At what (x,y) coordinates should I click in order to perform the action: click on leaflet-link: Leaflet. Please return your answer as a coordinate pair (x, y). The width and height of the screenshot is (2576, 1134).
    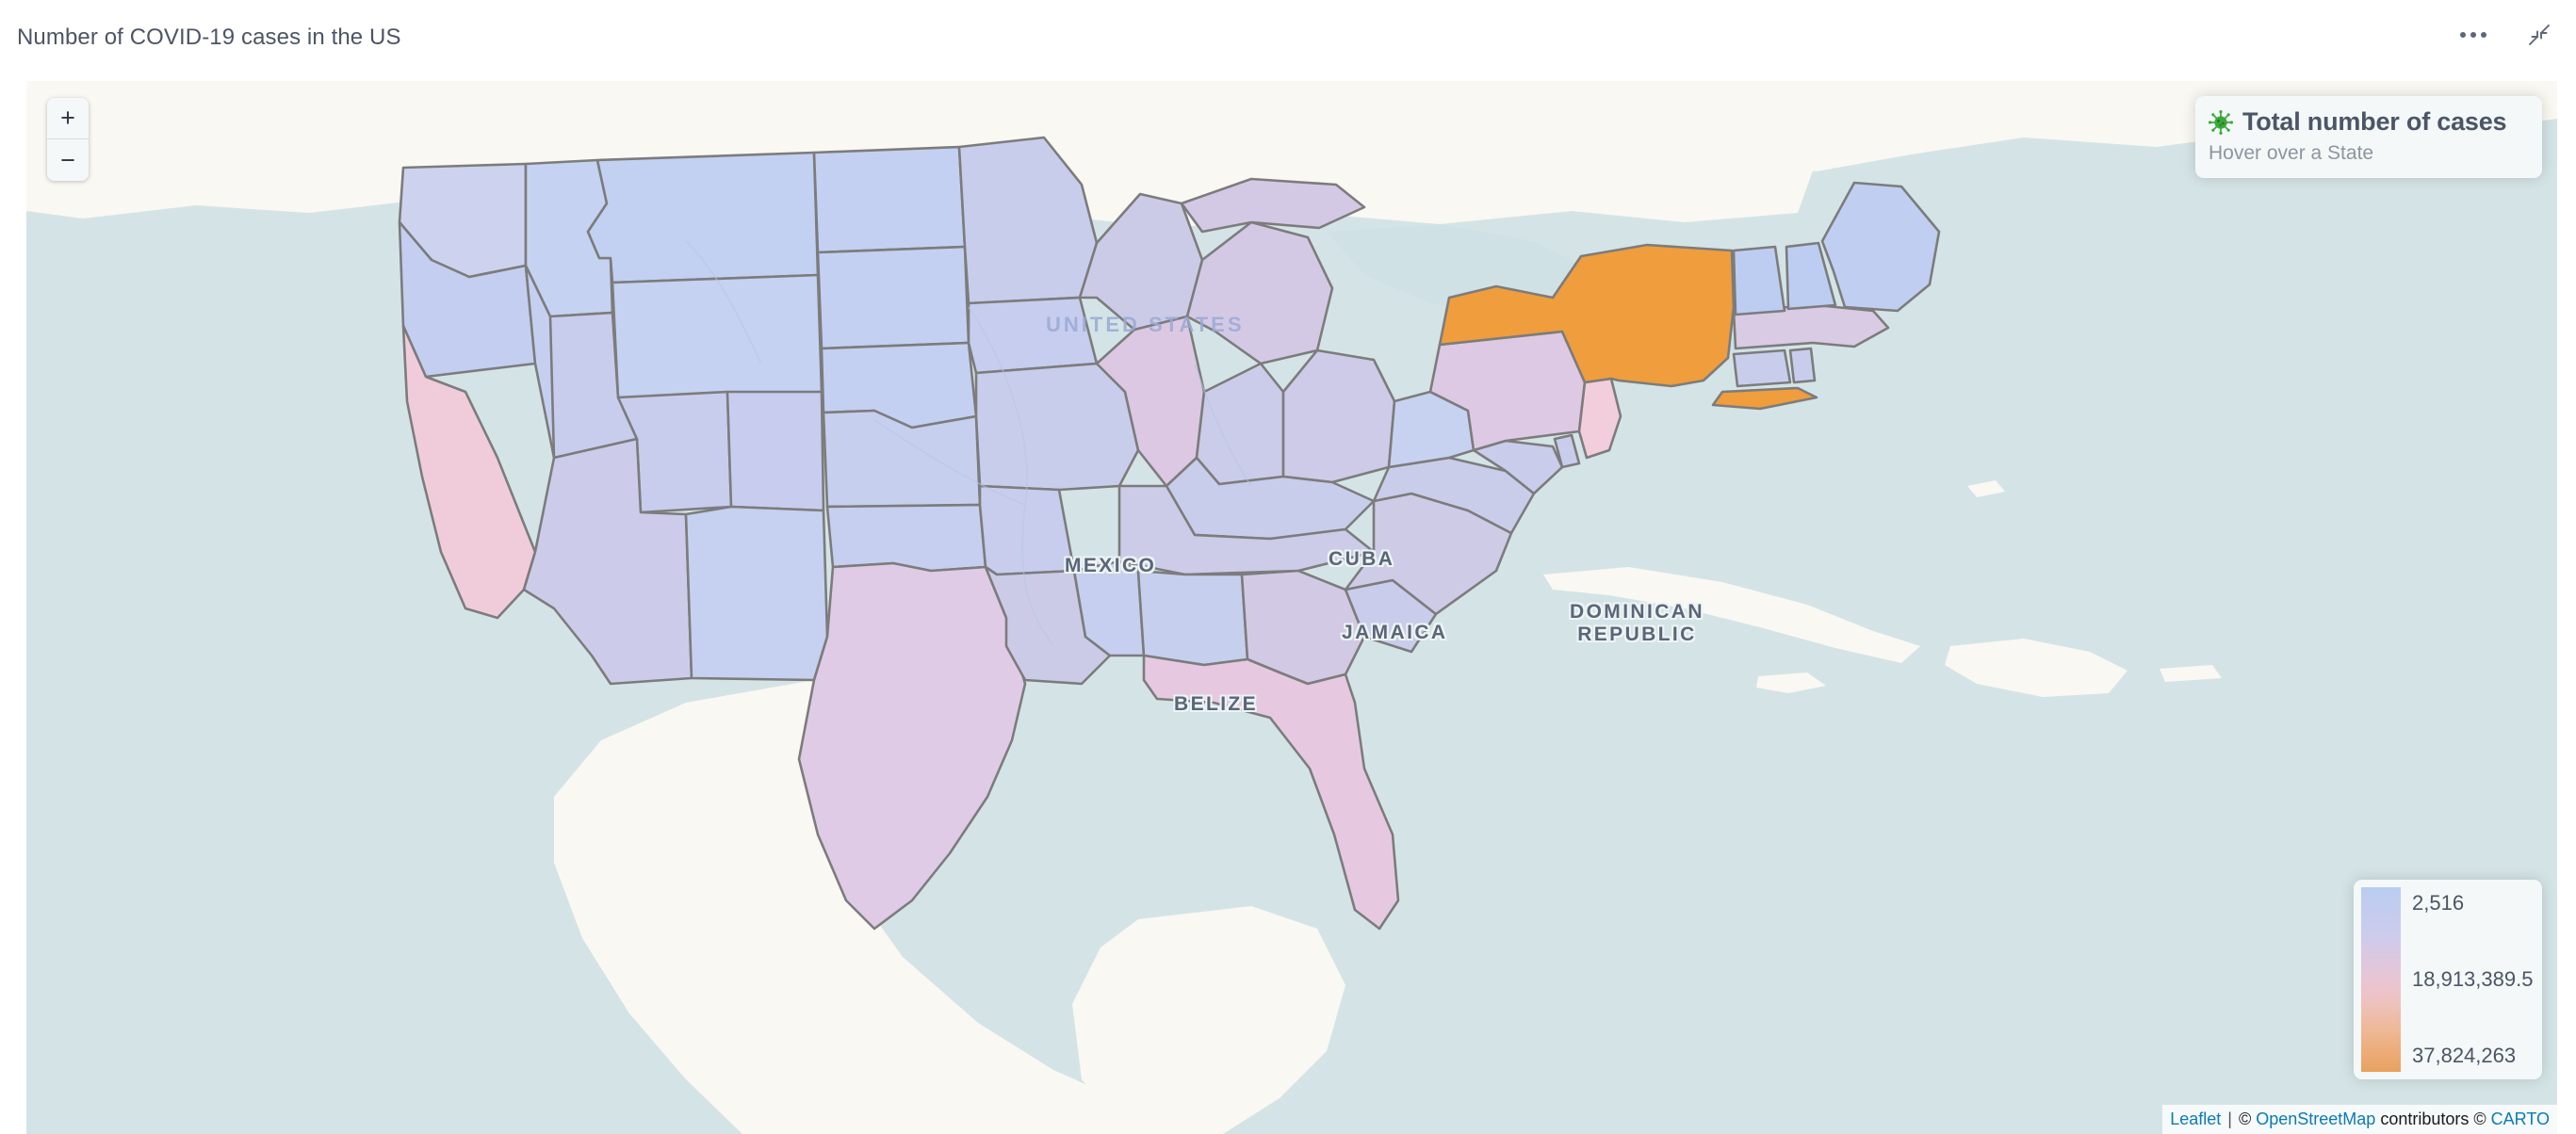
    Looking at the image, I should click on (2195, 1119).